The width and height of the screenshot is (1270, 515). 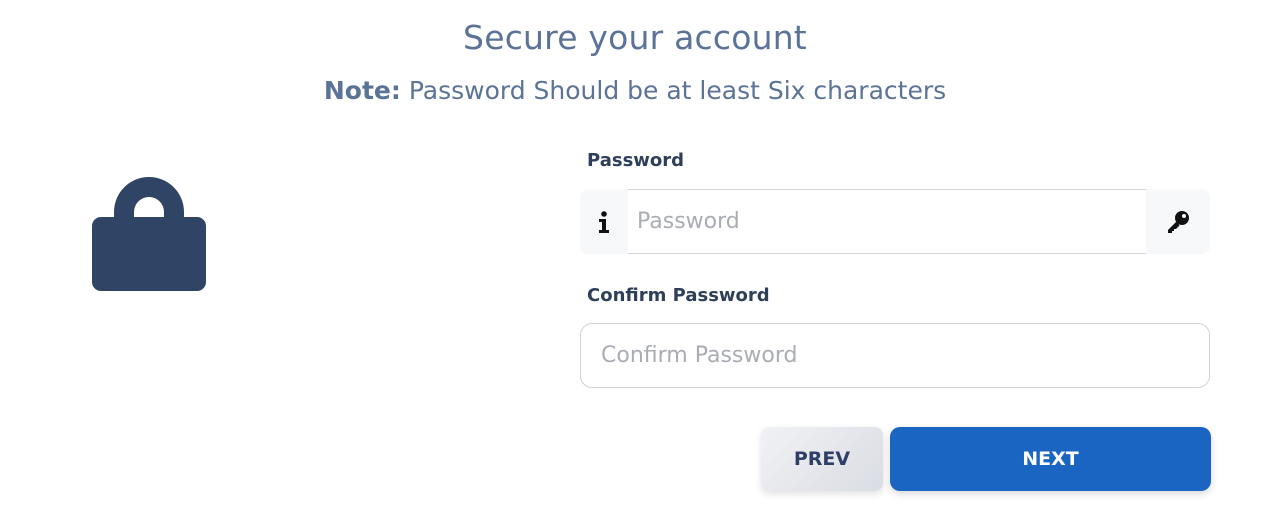 I want to click on password-label: Password, so click(x=636, y=160).